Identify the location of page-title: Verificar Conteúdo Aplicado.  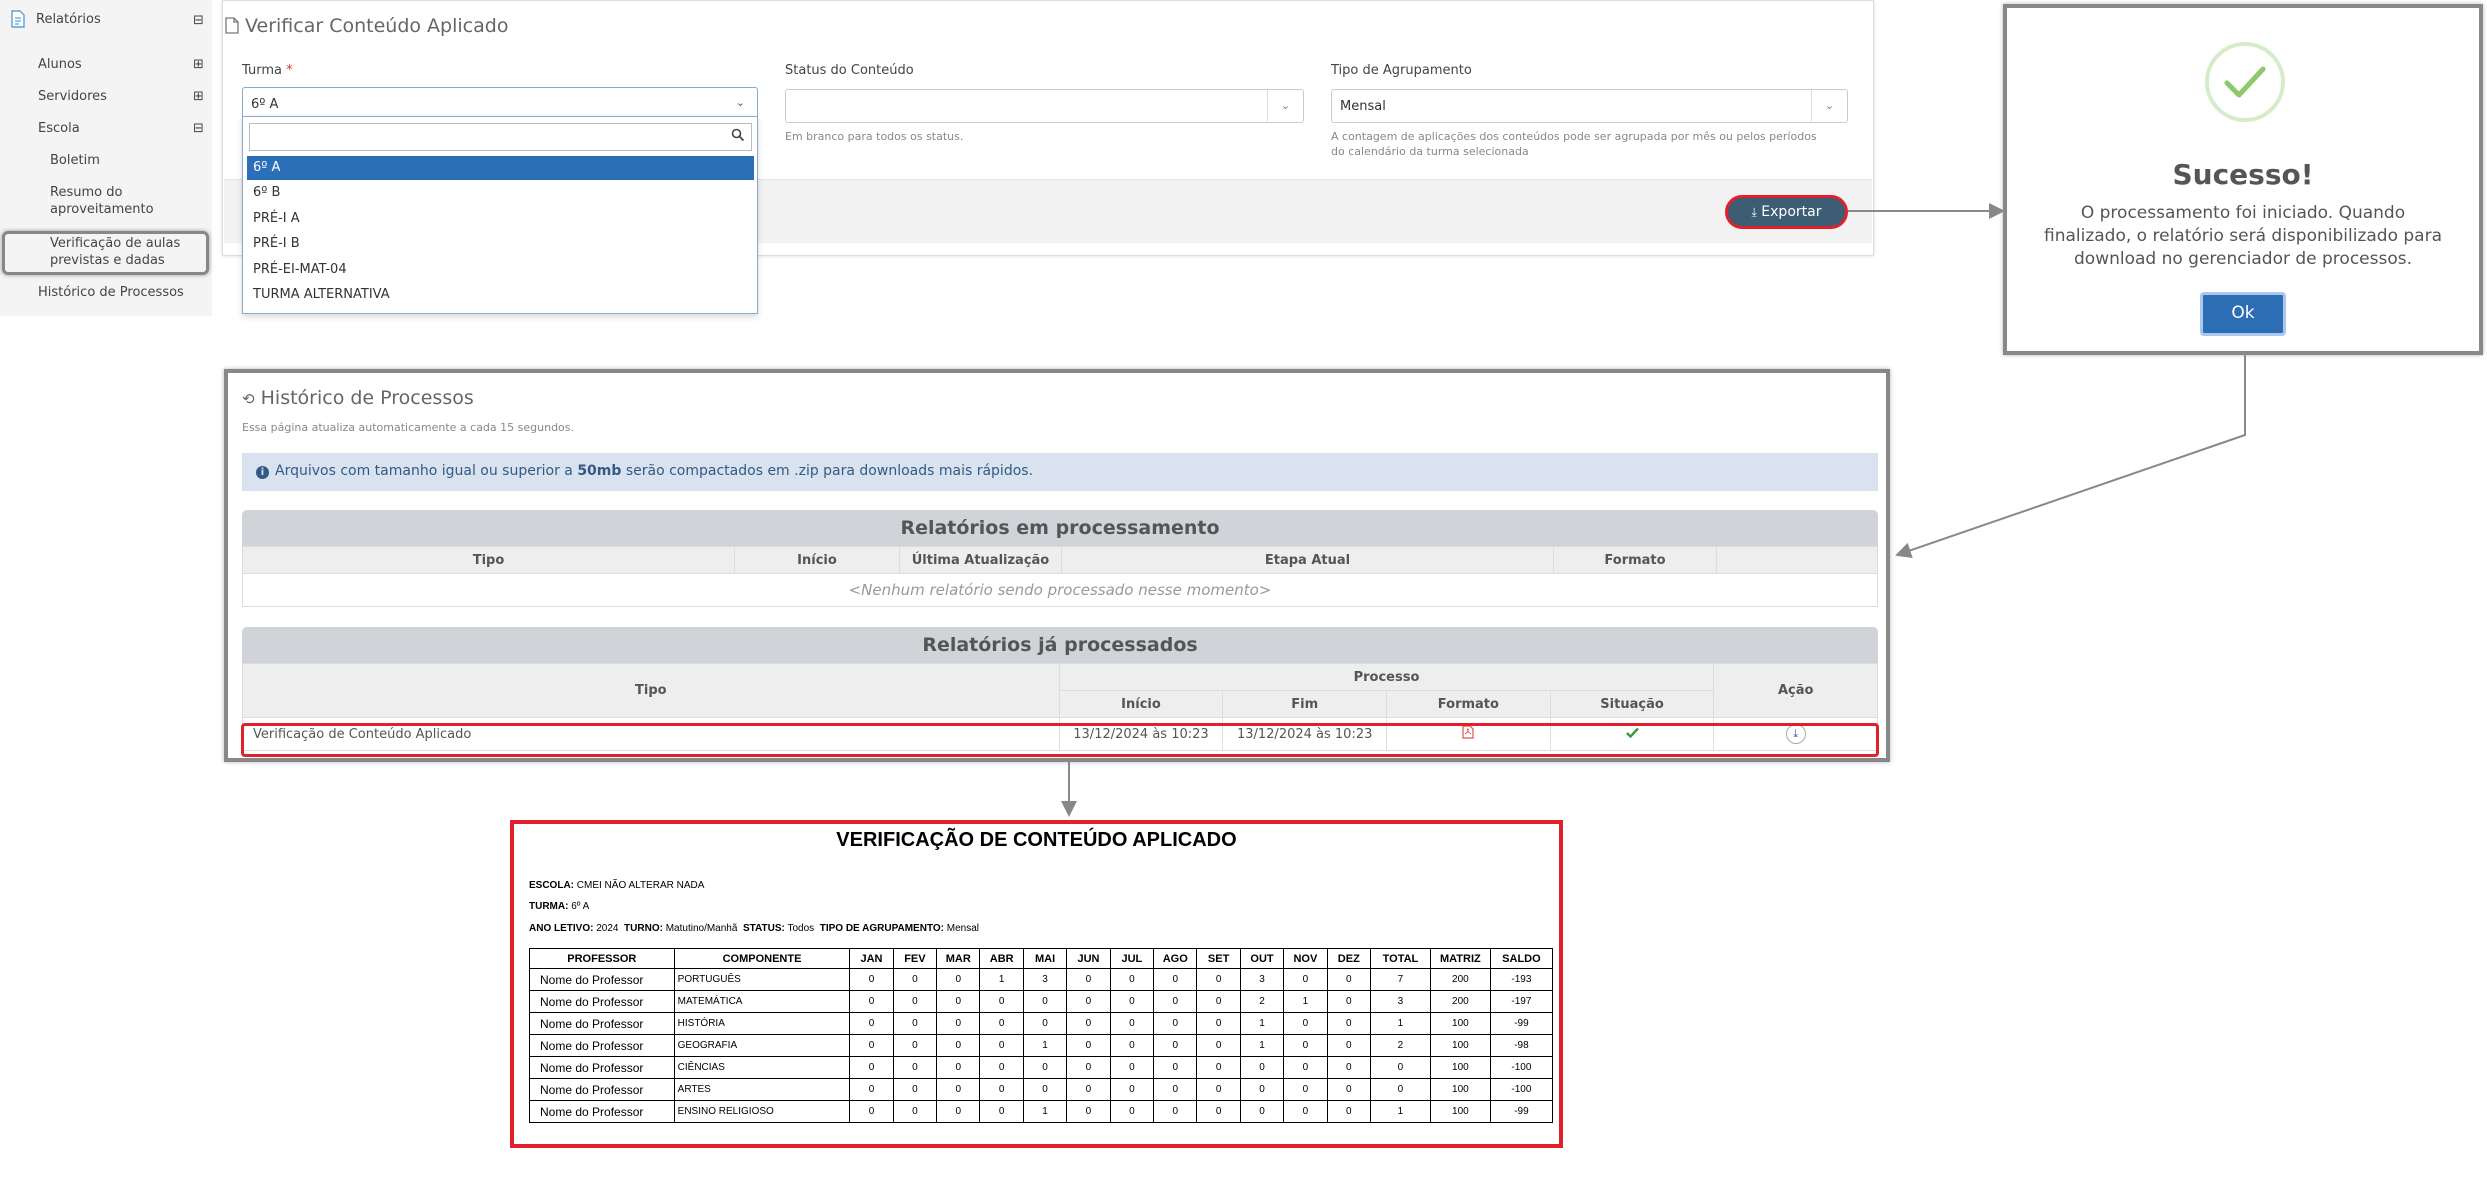
(377, 26).